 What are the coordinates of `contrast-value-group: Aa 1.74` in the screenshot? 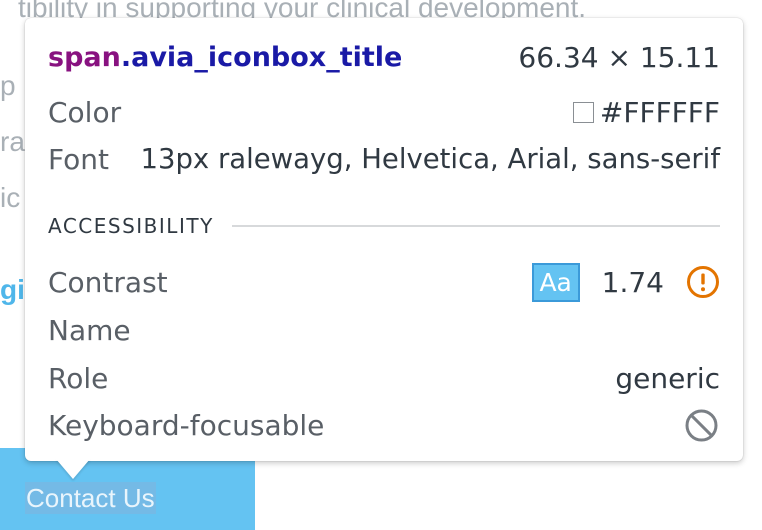 It's located at (625, 282).